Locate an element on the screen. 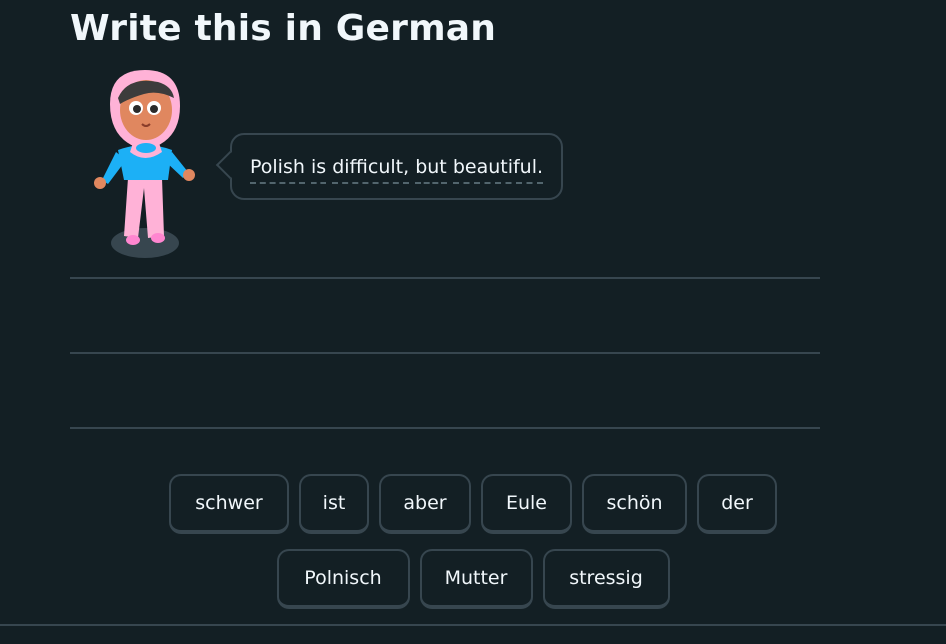 Image resolution: width=946 pixels, height=644 pixels. prompt-word: but is located at coordinates (431, 169).